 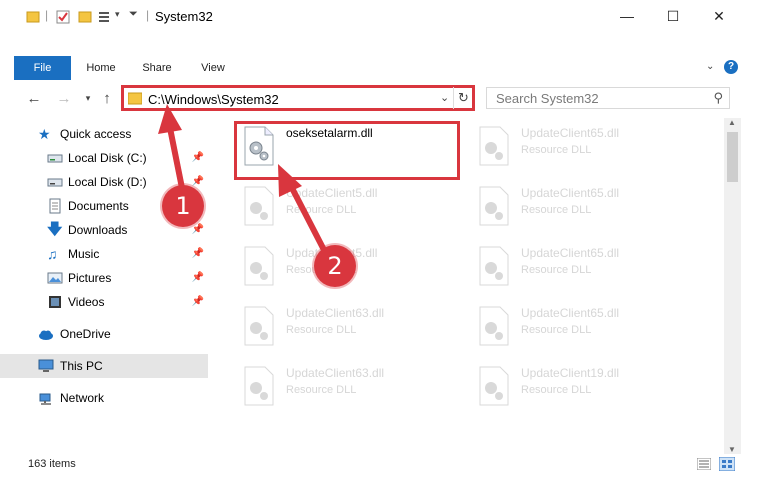 What do you see at coordinates (213, 68) in the screenshot?
I see `tab-view: View` at bounding box center [213, 68].